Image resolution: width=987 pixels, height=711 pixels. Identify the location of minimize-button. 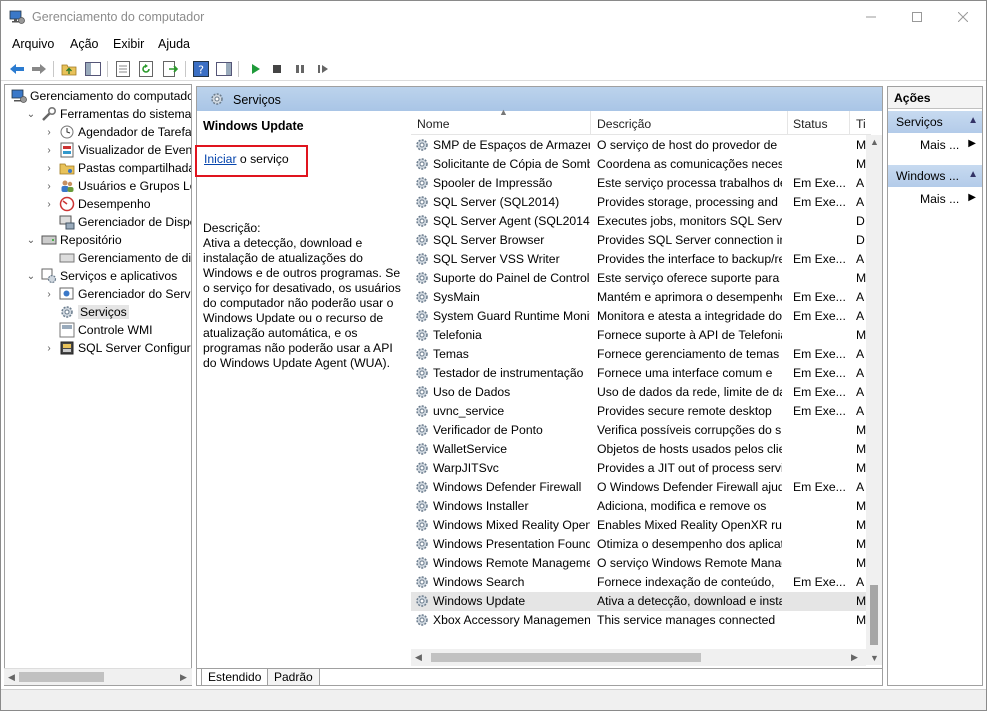
(871, 17).